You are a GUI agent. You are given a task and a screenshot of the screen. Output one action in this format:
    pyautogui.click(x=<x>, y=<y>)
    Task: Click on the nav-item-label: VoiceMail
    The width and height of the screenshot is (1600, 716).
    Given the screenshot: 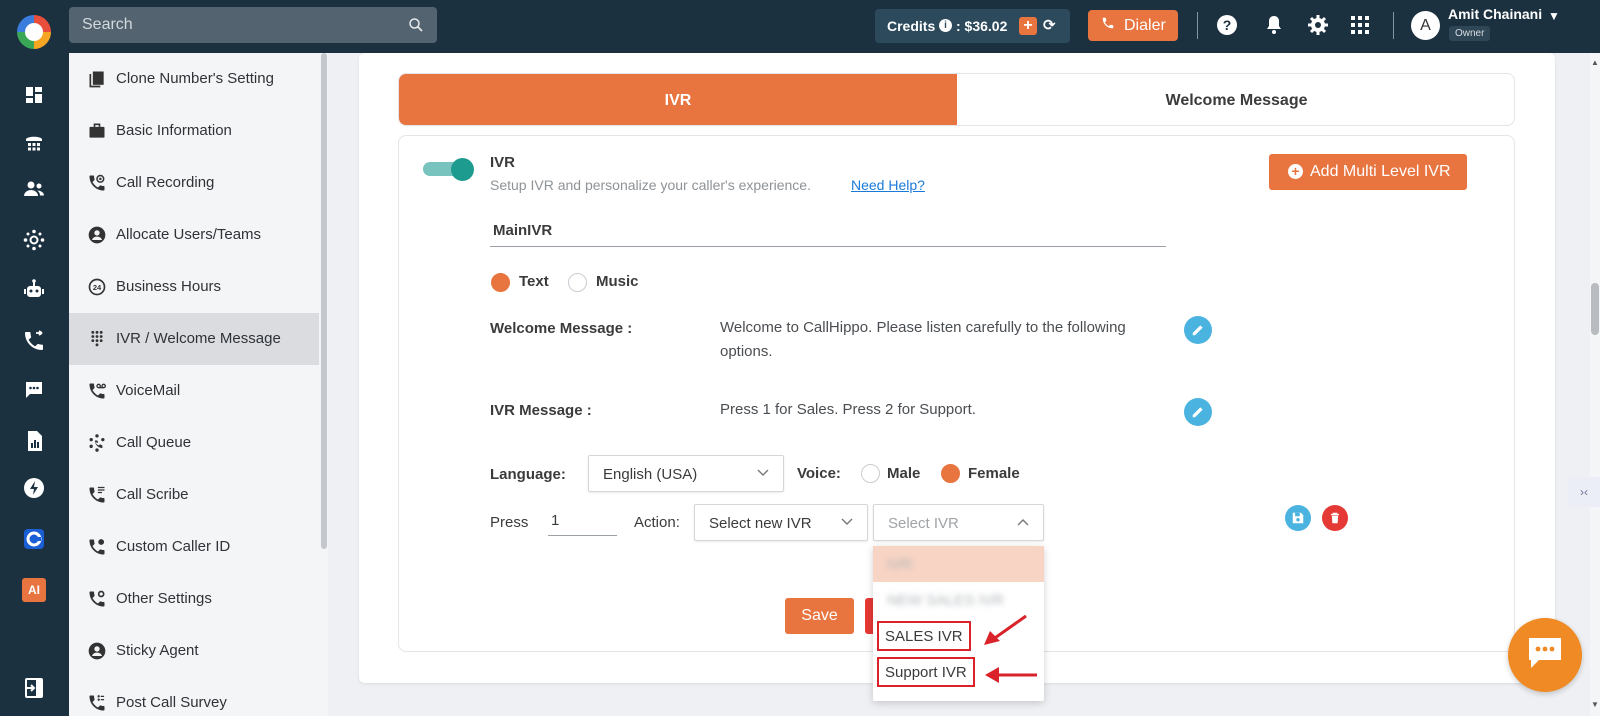 What is the action you would take?
    pyautogui.click(x=148, y=390)
    